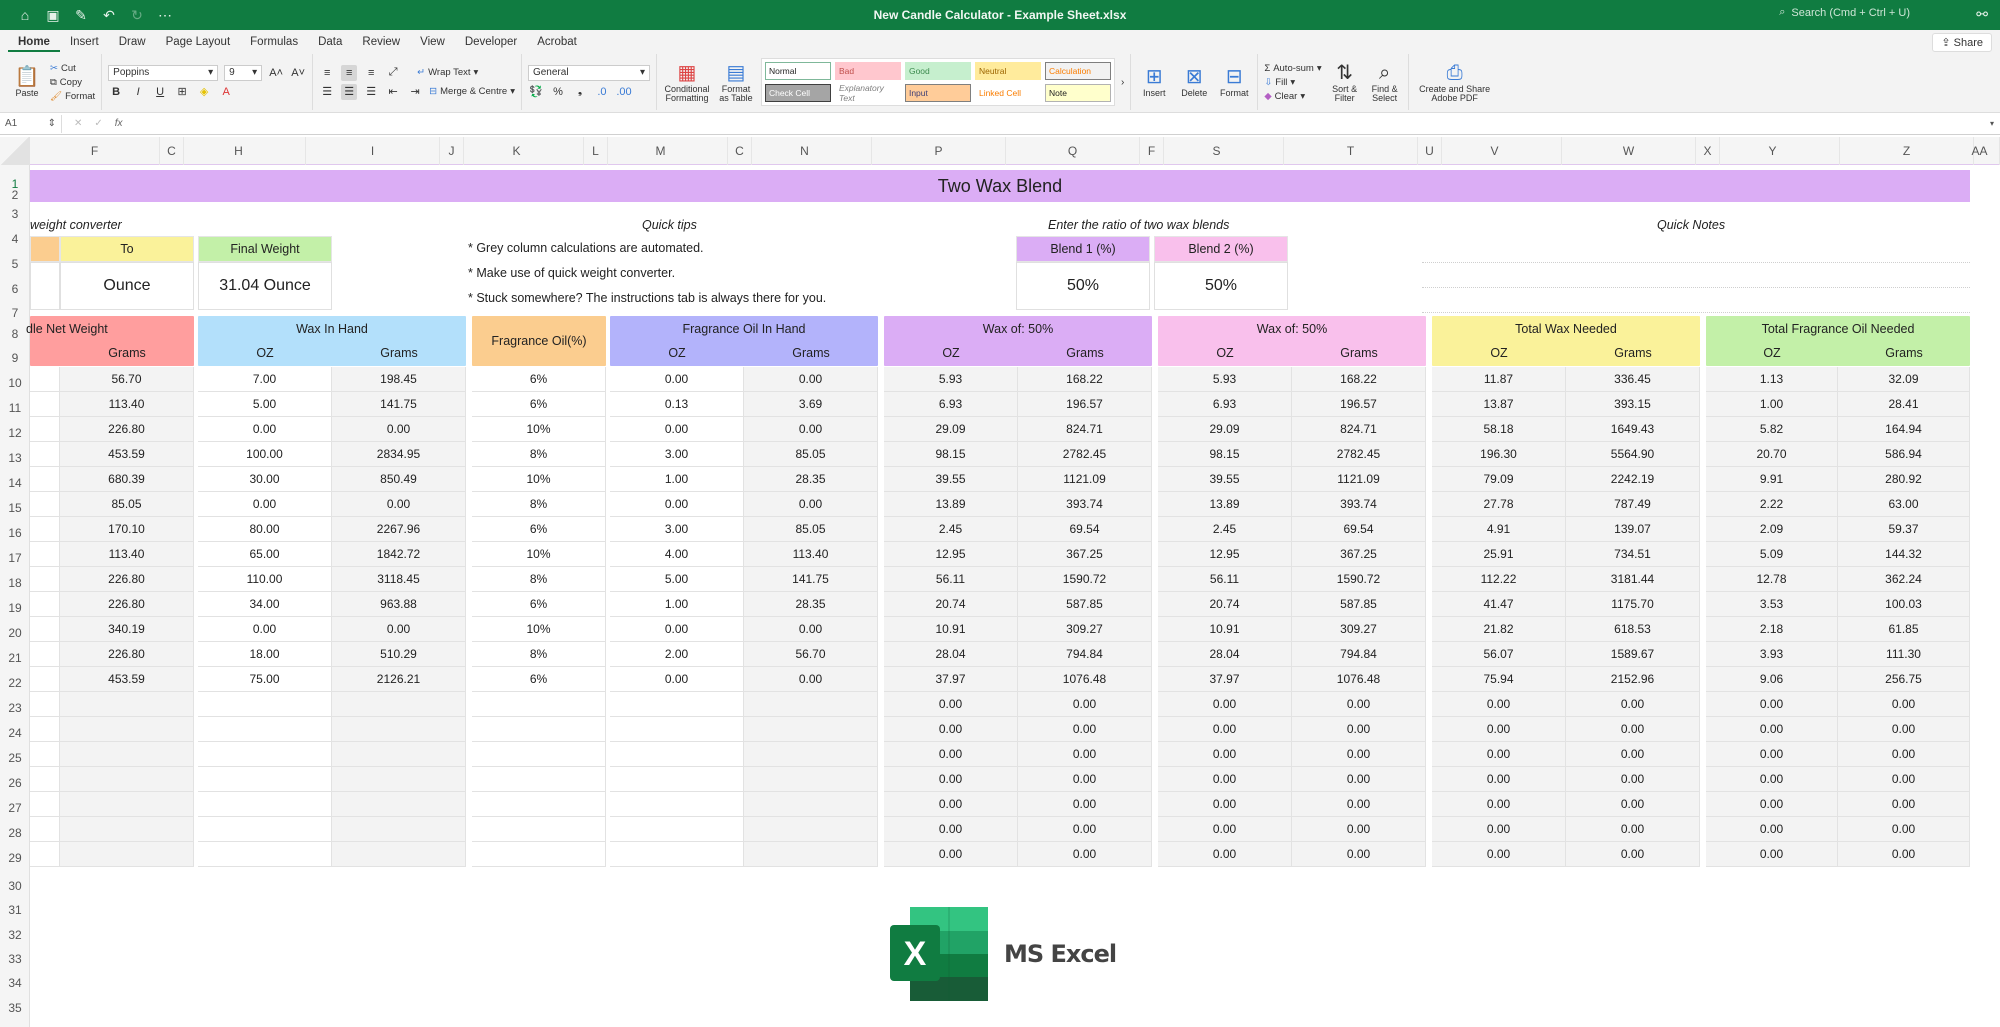  I want to click on table-cell: 100.03, so click(1904, 604).